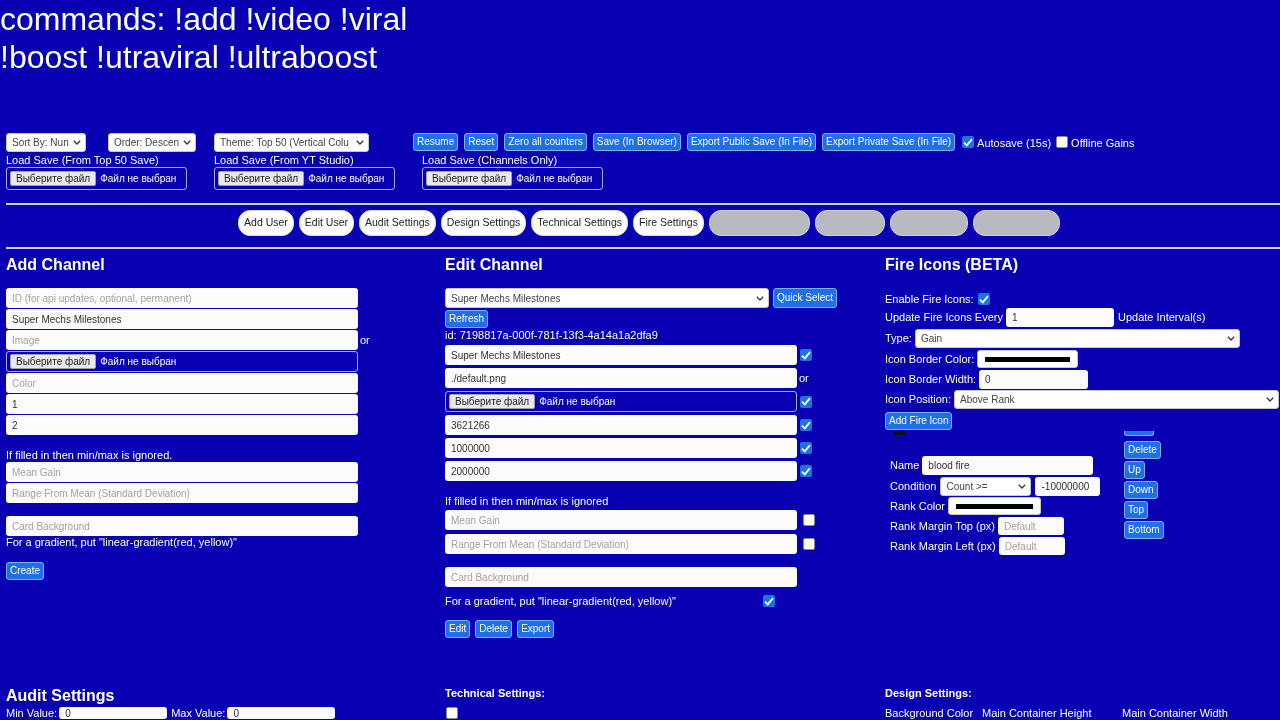 The image size is (1280, 720). I want to click on quick-select-button: Quick Select, so click(805, 298).